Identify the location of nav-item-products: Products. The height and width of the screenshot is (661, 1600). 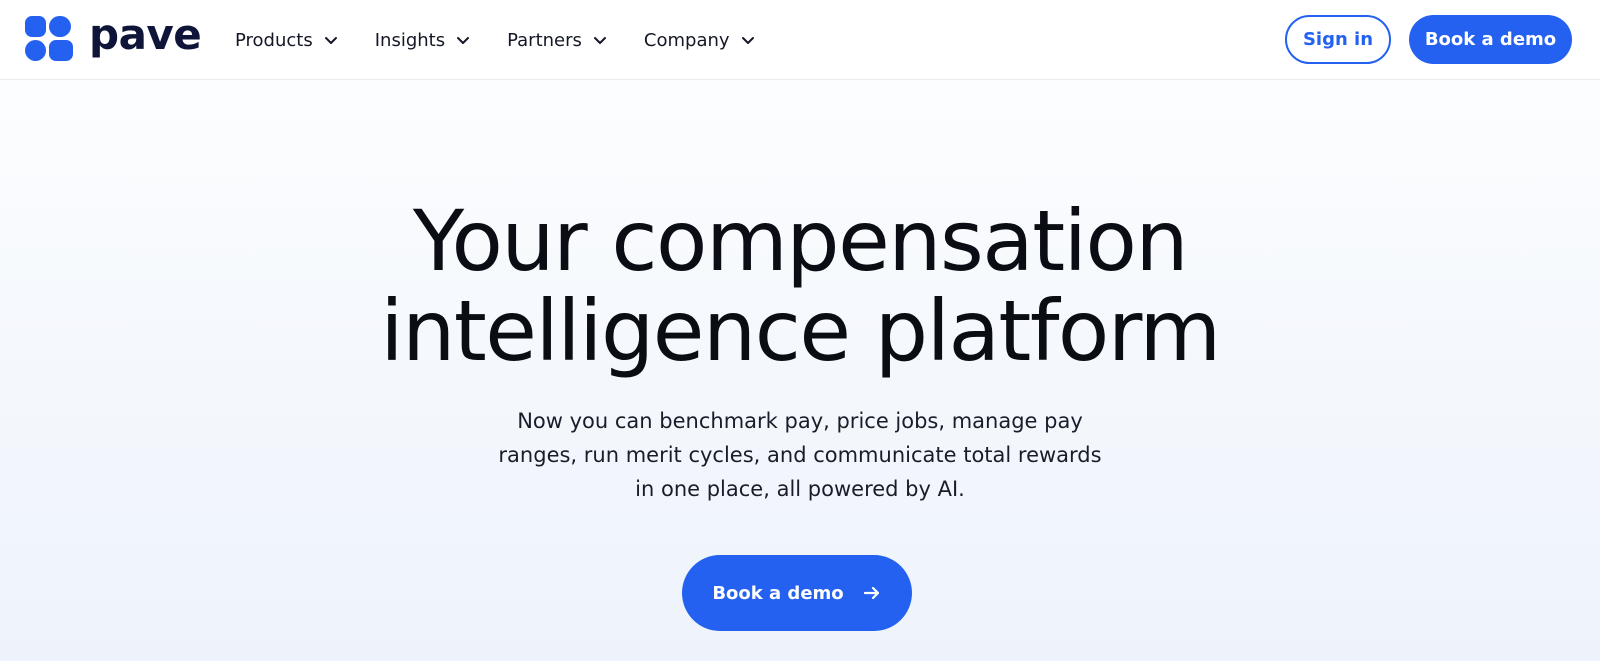
(287, 40).